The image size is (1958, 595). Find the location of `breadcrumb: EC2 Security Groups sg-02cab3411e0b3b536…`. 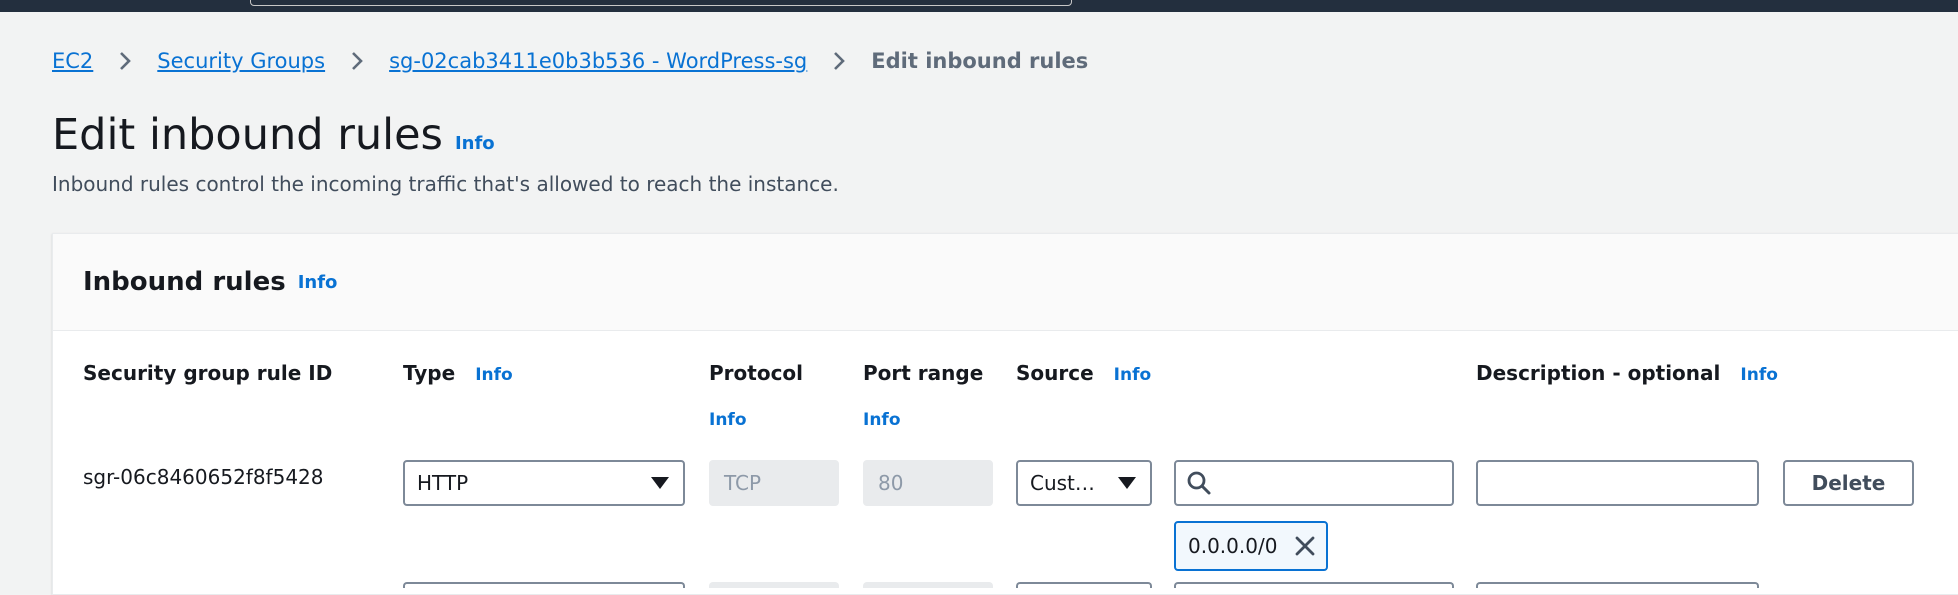

breadcrumb: EC2 Security Groups sg-02cab3411e0b3b536… is located at coordinates (570, 61).